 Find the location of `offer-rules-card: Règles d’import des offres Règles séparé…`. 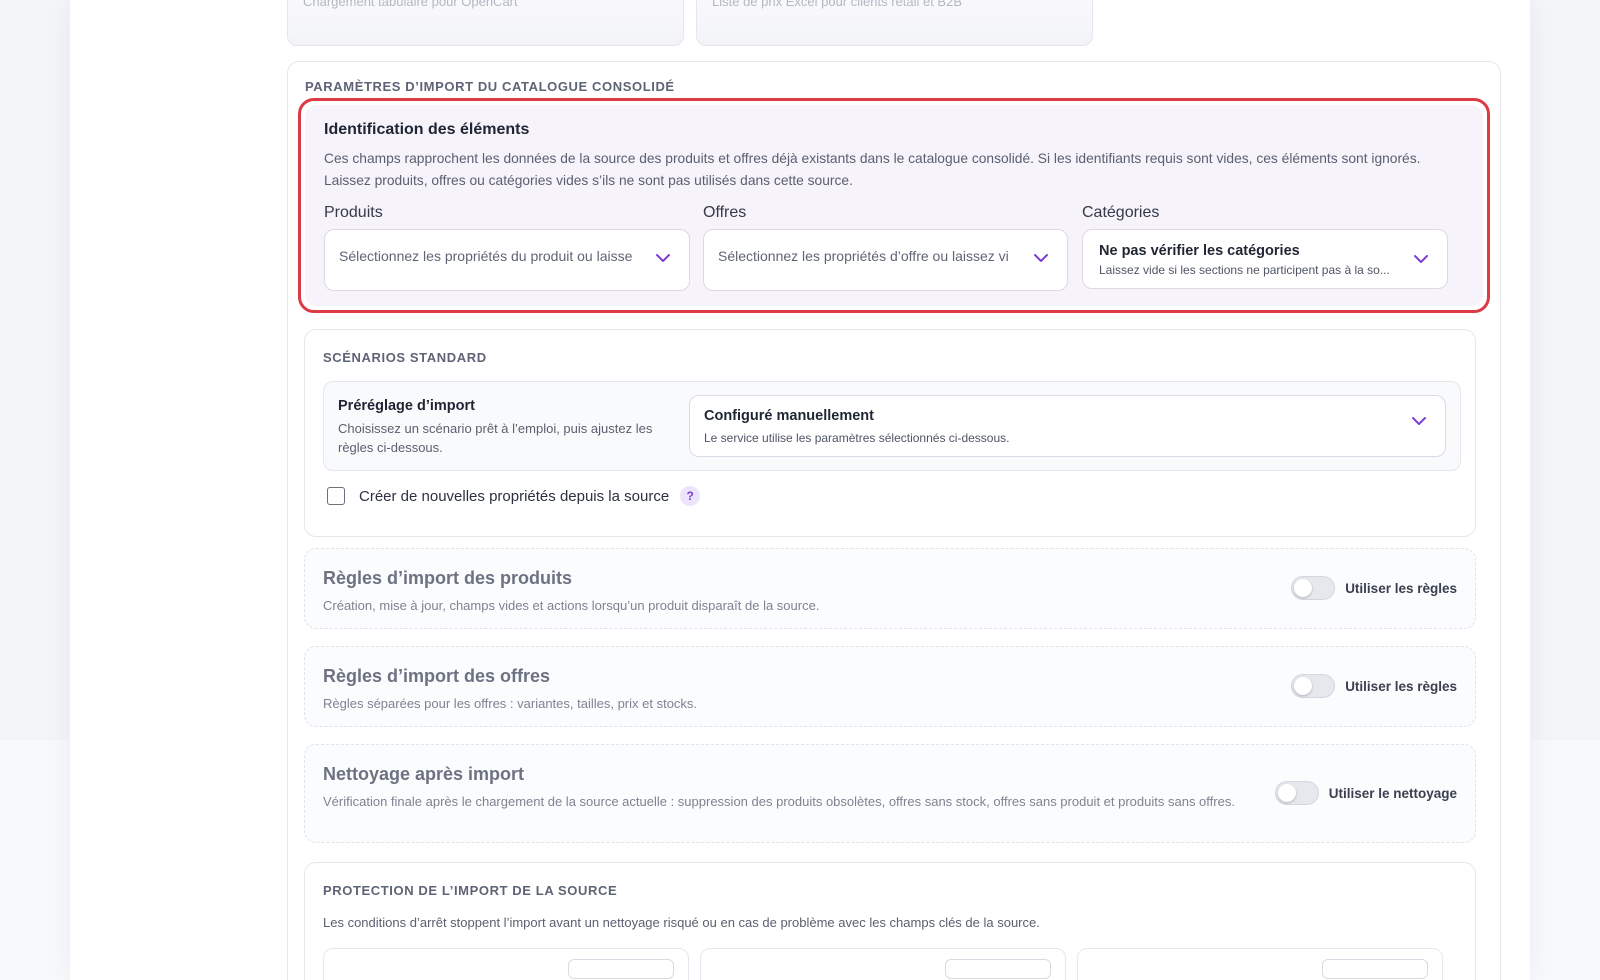

offer-rules-card: Règles d’import des offres Règles séparé… is located at coordinates (890, 686).